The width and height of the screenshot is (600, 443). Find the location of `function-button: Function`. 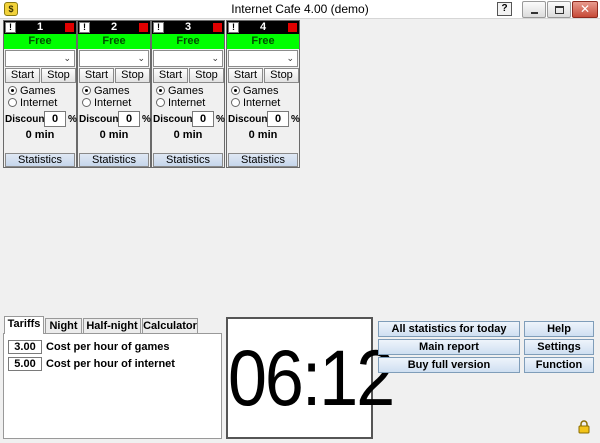

function-button: Function is located at coordinates (559, 365).